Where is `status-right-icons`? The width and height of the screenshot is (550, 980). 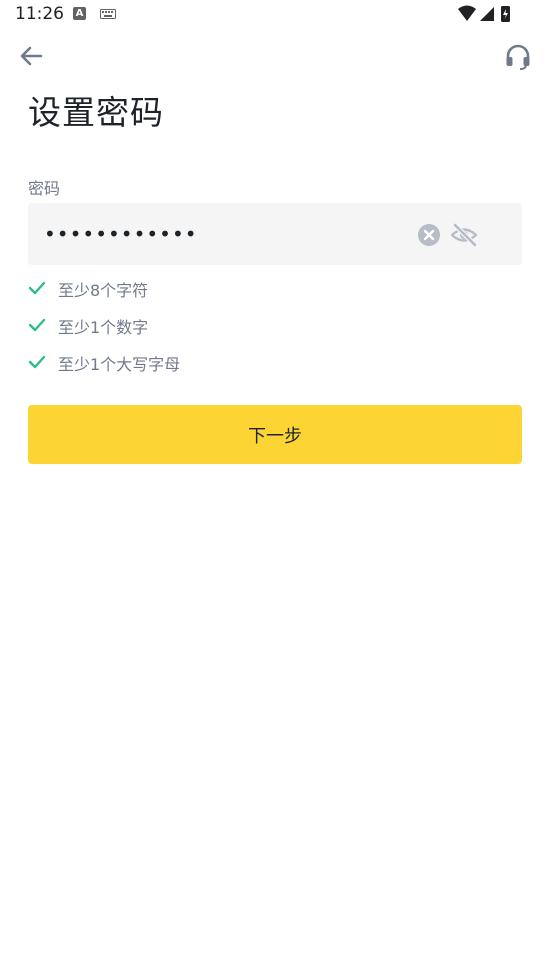
status-right-icons is located at coordinates (484, 13).